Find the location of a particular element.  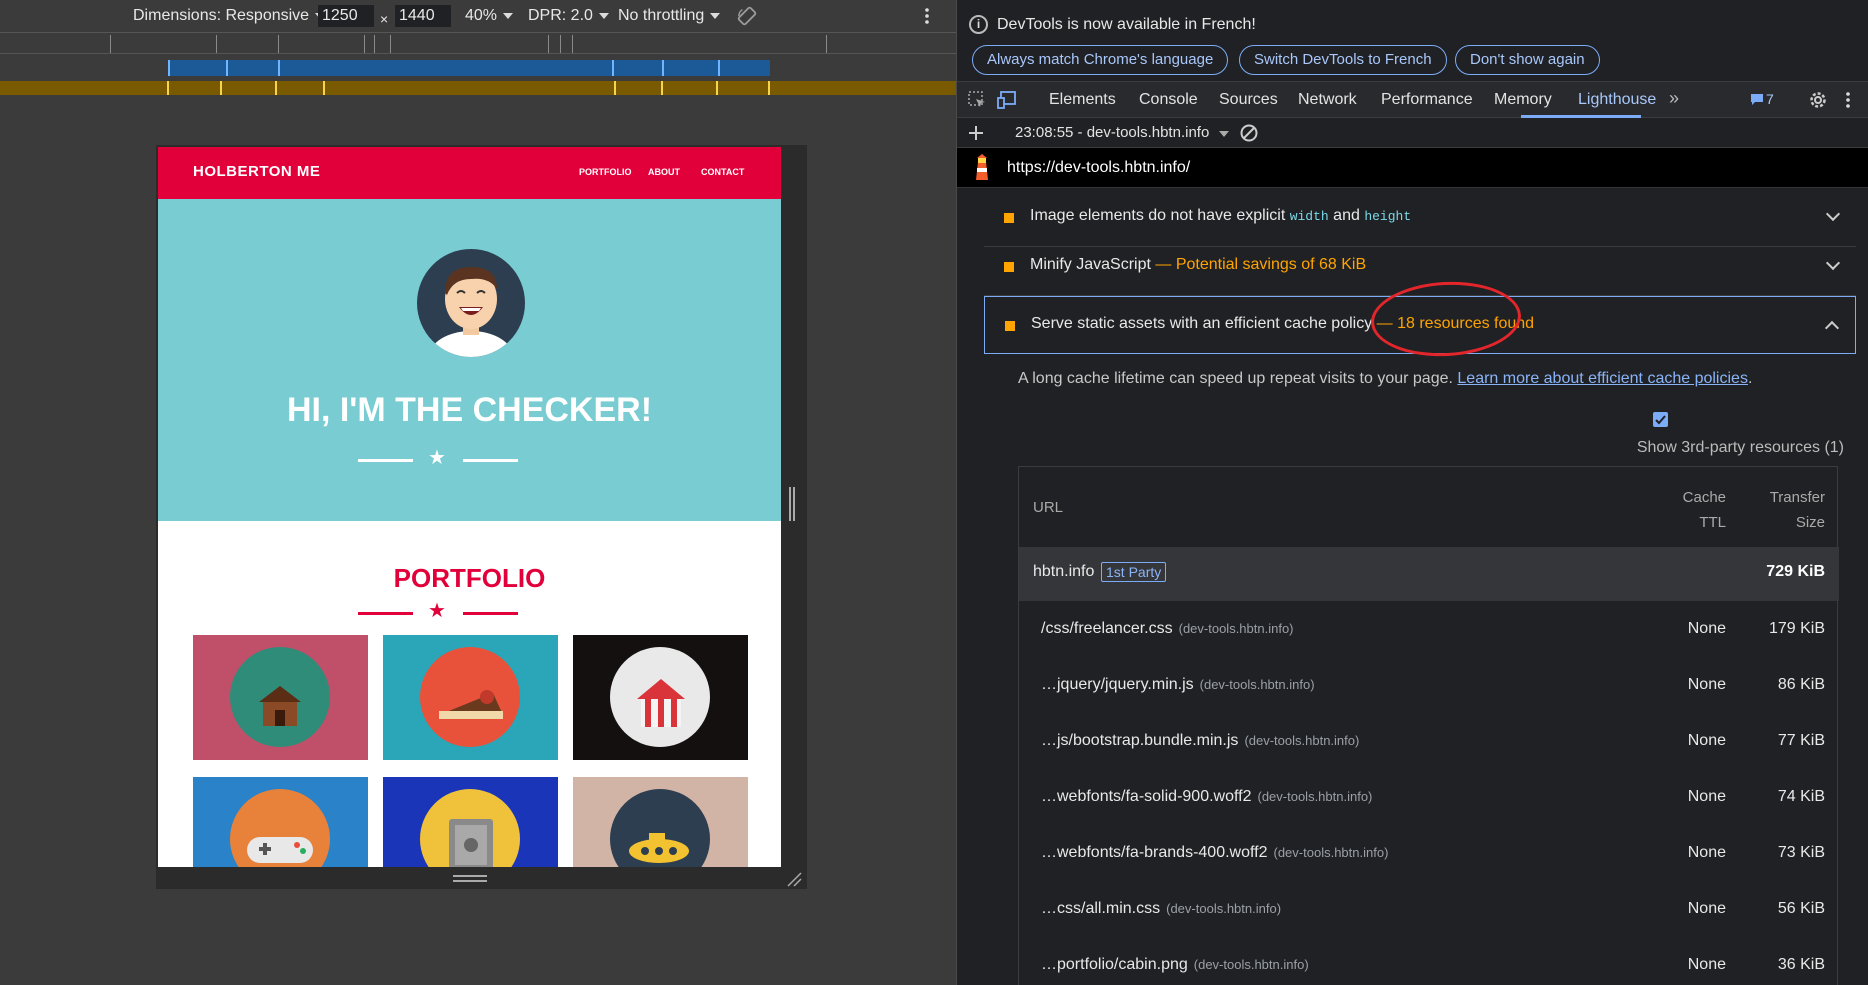

corner-resize-icon is located at coordinates (794, 879).